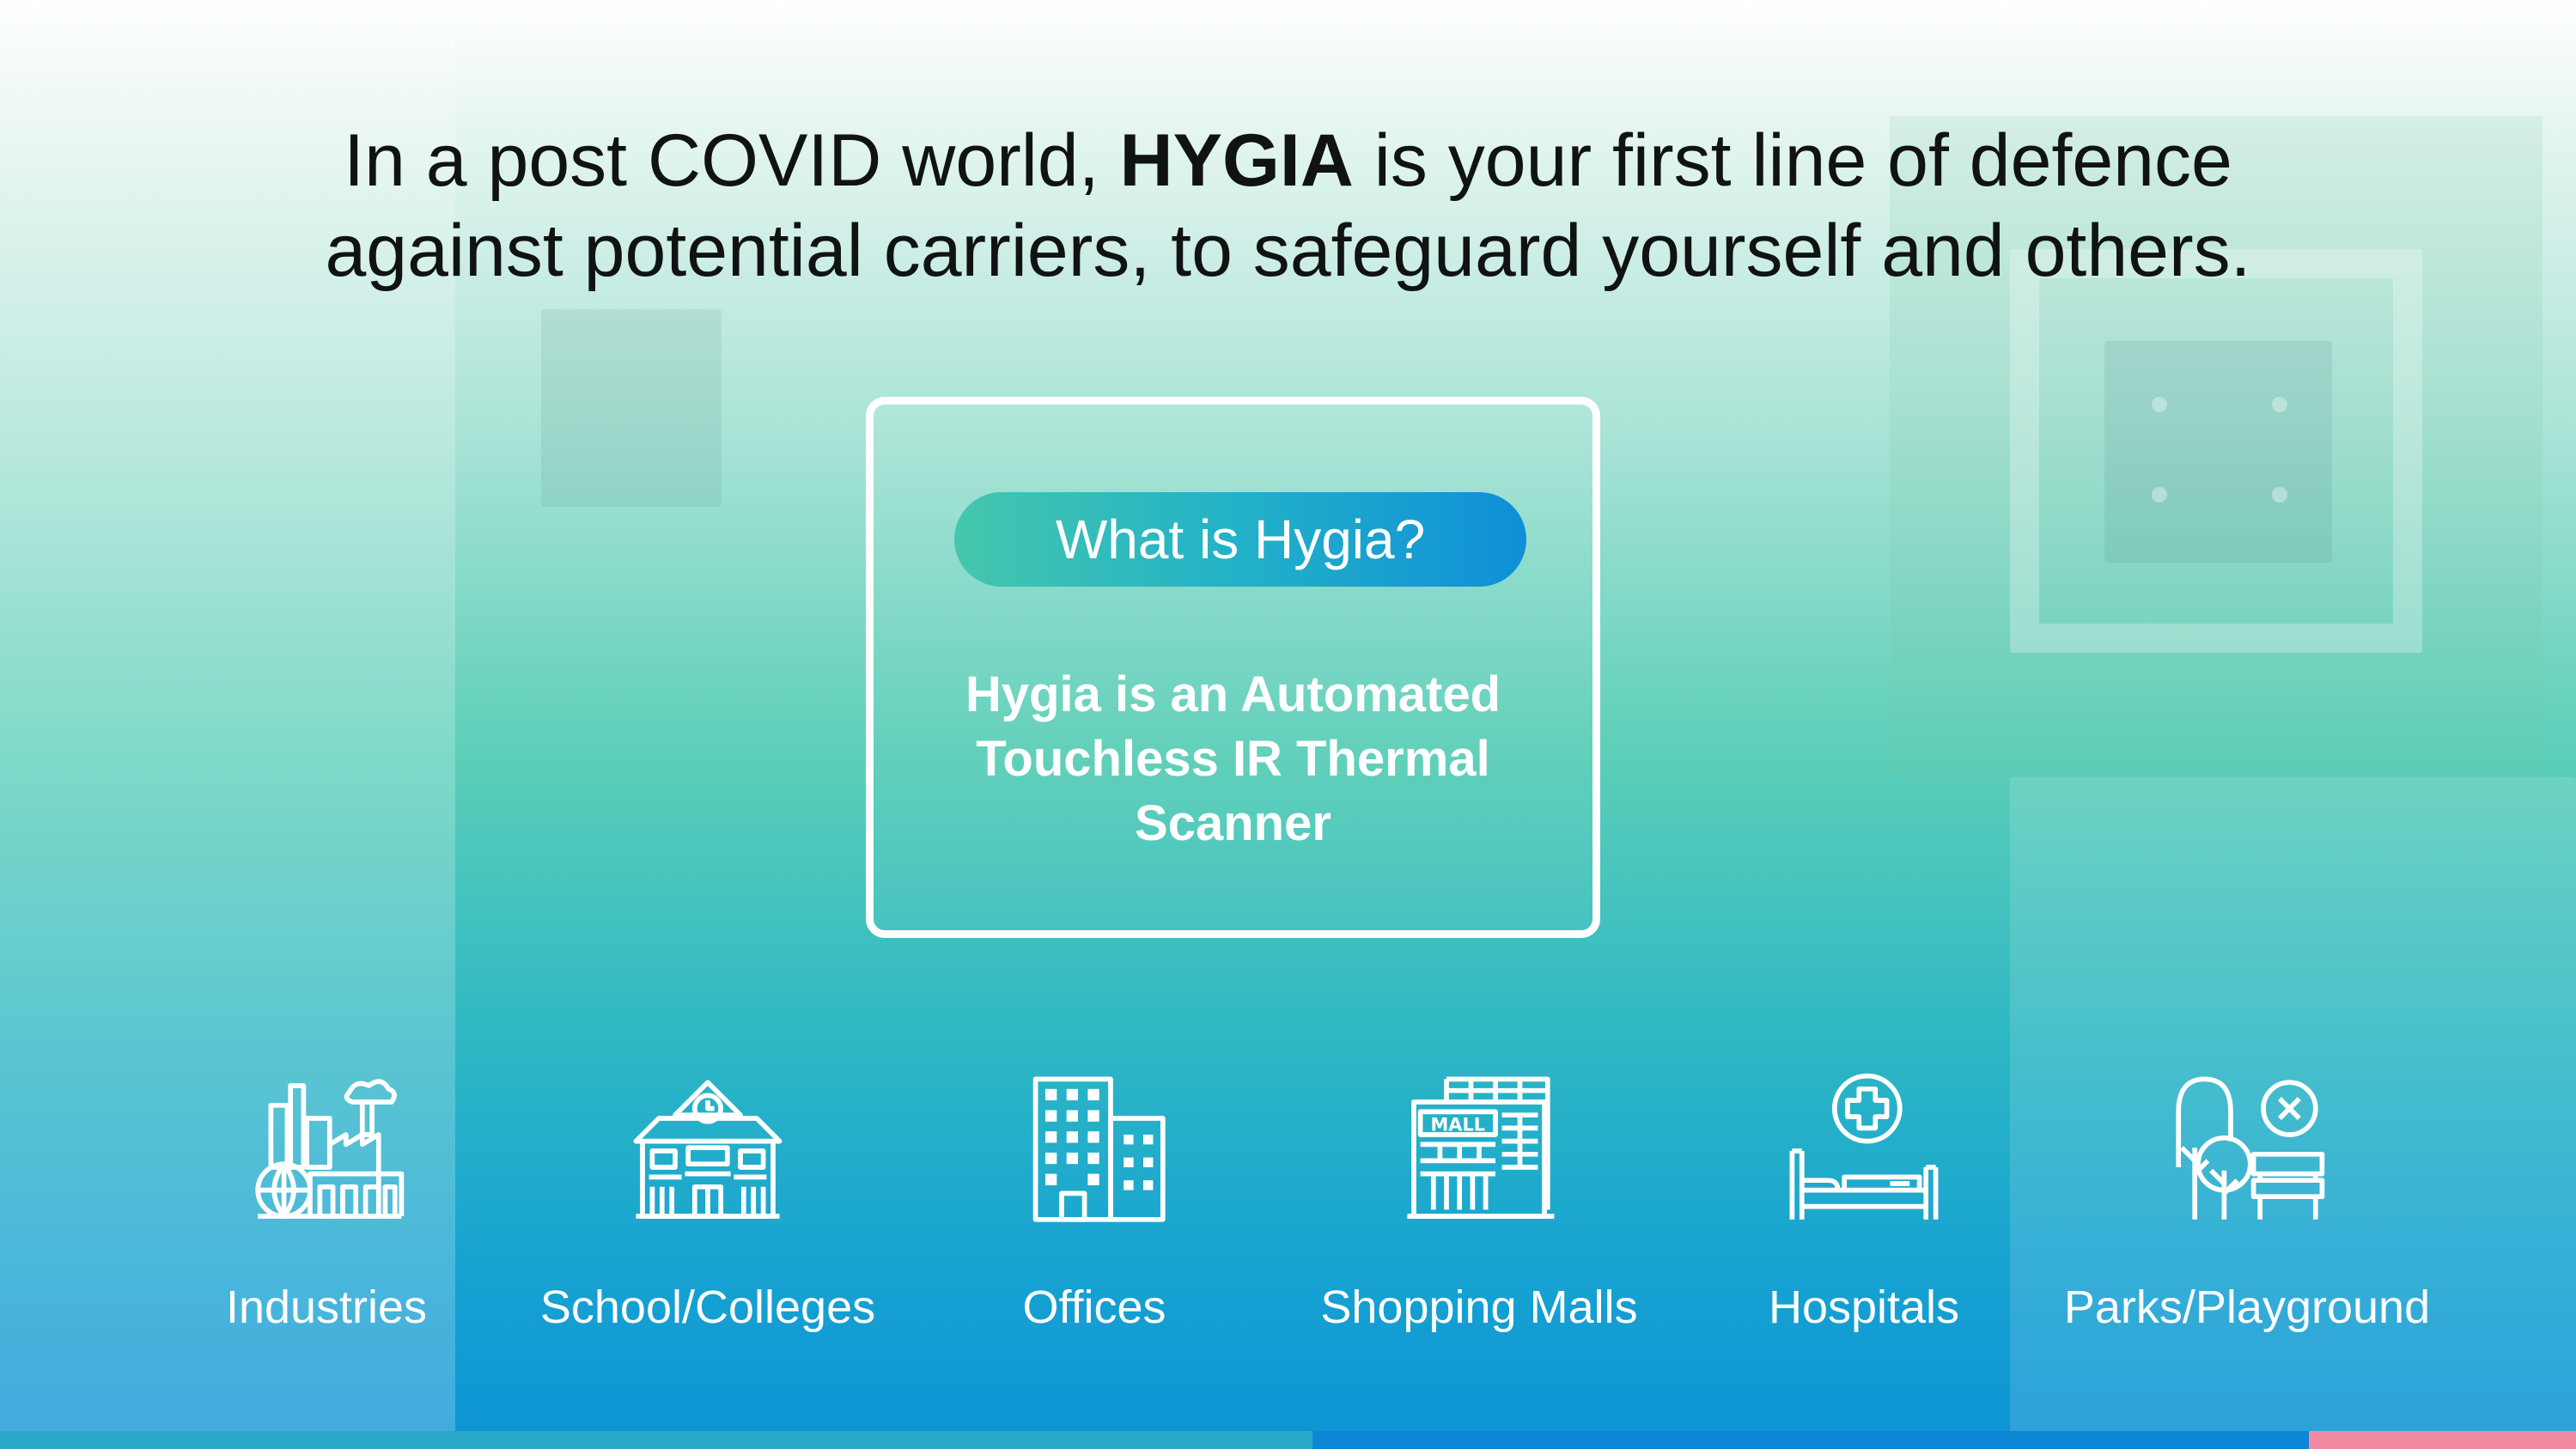 The height and width of the screenshot is (1449, 2576). I want to click on venue-schools: School/Colleges, so click(708, 1206).